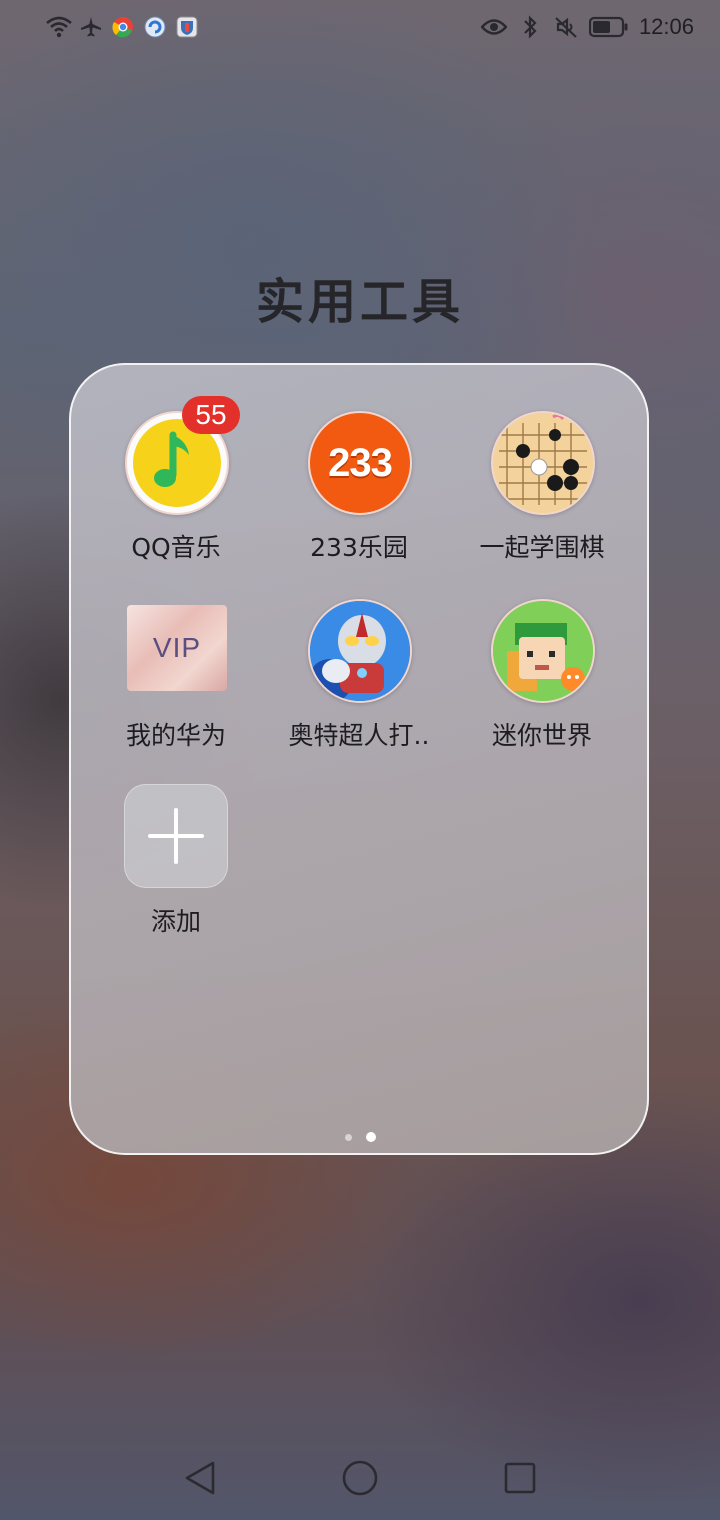  I want to click on app-label: 我的华为, so click(175, 735).